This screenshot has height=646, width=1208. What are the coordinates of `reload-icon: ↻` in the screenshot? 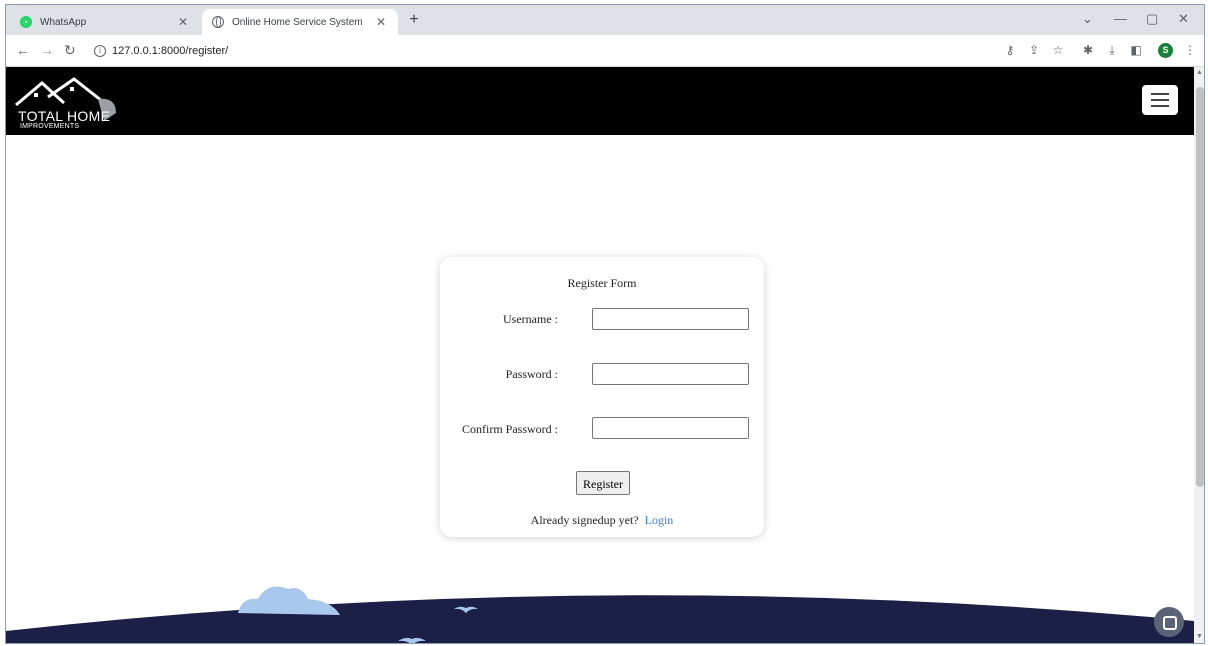 It's located at (70, 50).